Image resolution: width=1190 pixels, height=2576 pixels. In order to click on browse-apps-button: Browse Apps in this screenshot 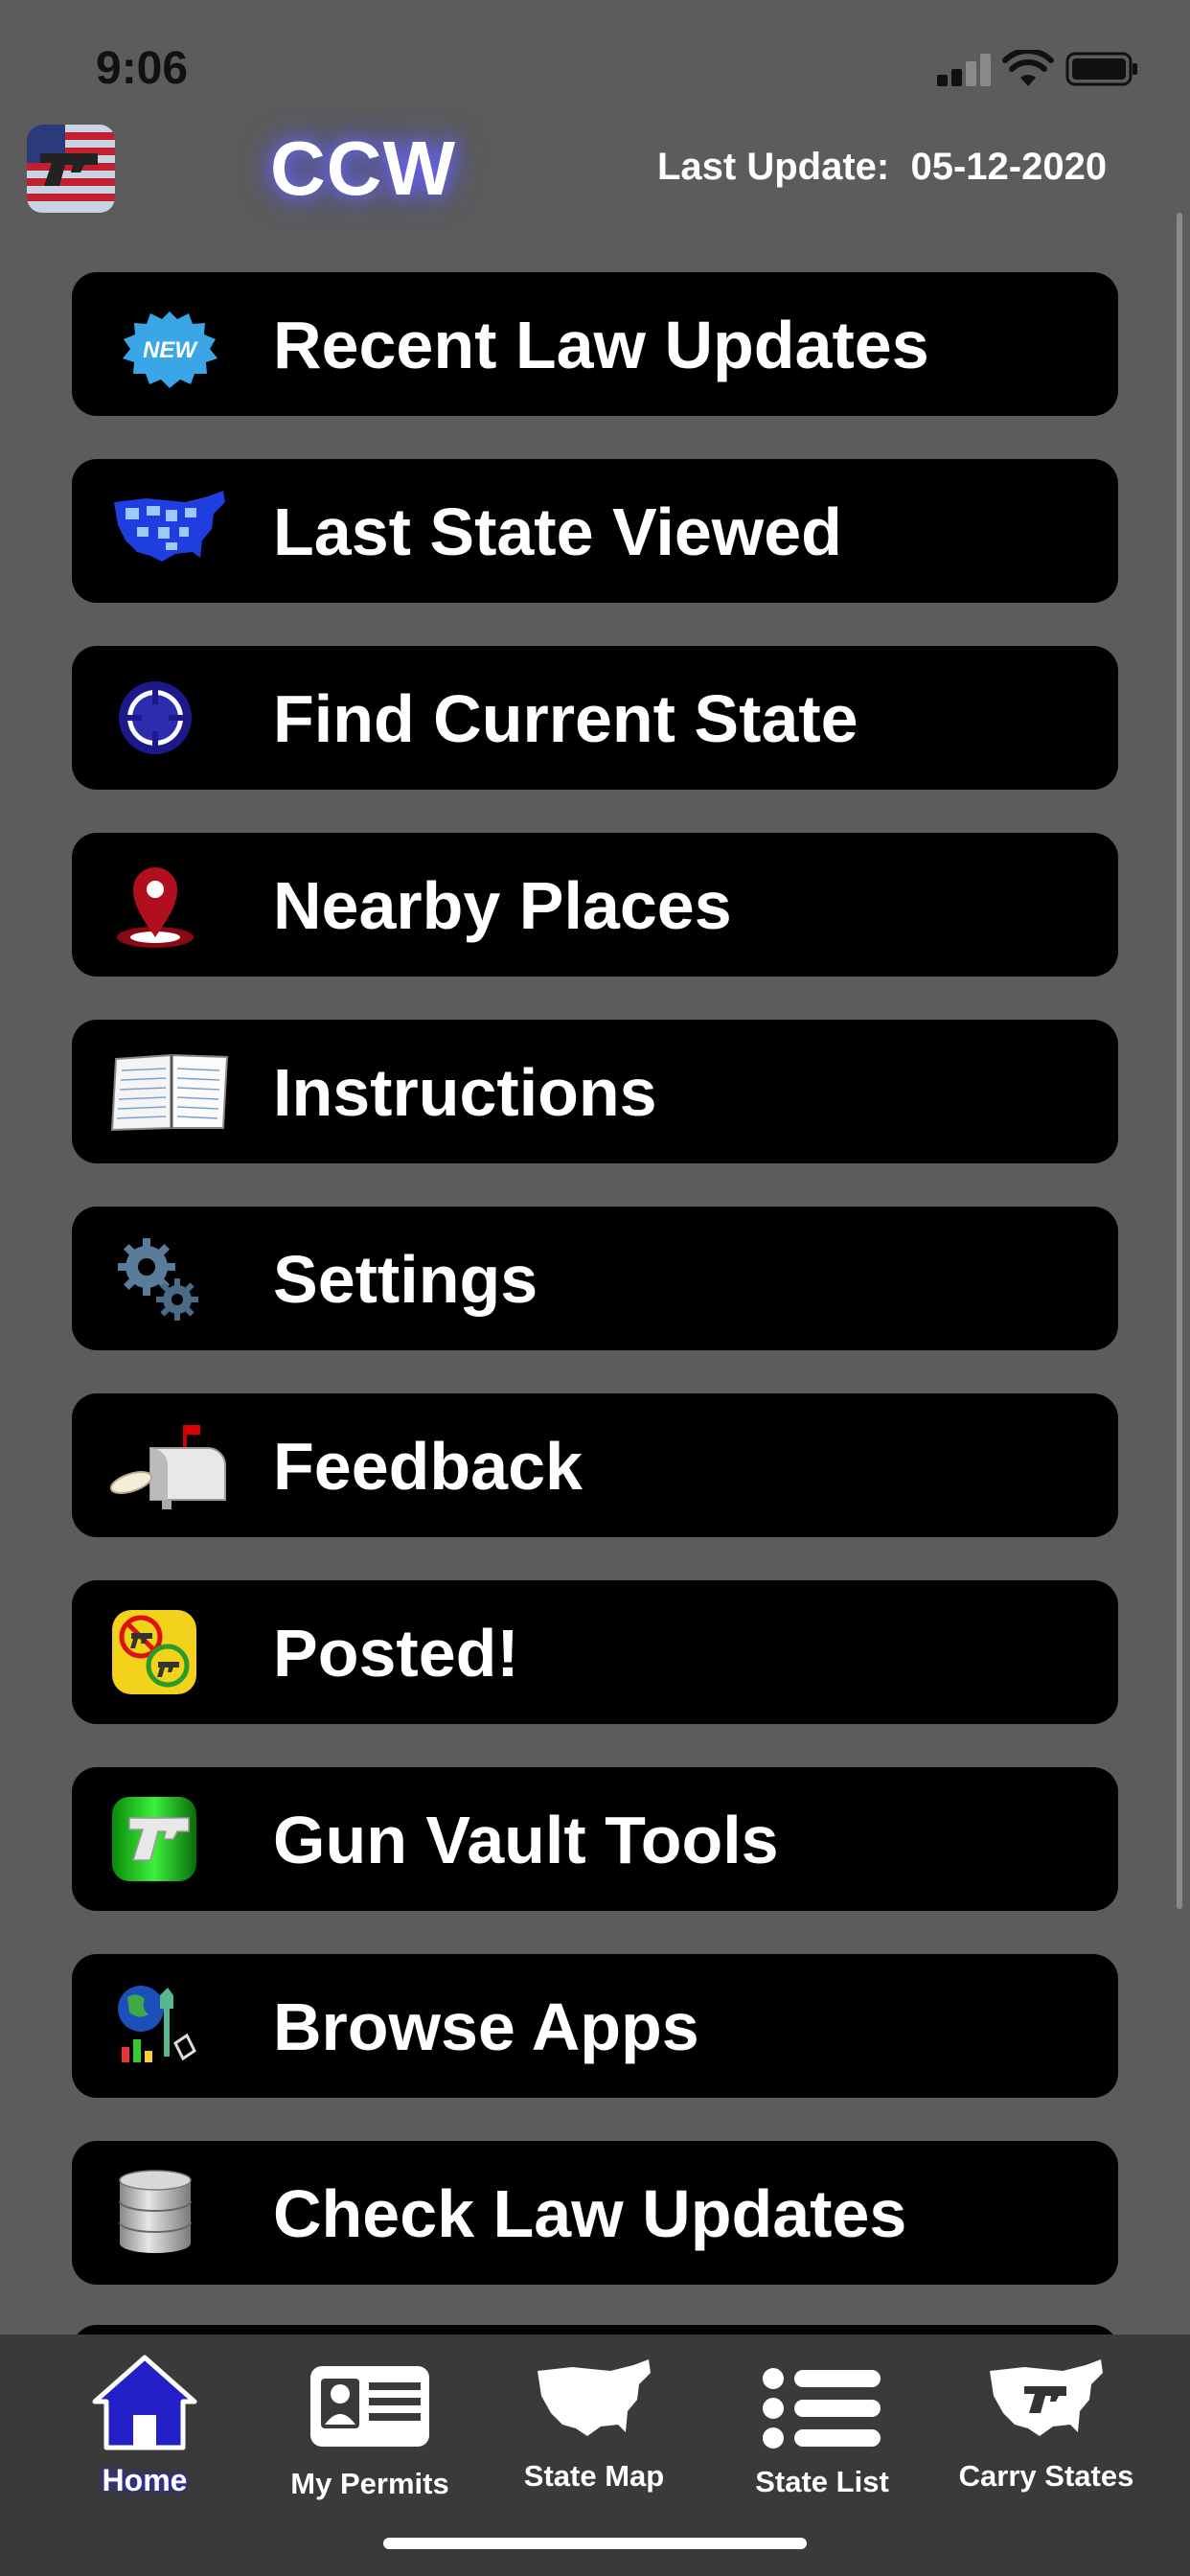, I will do `click(595, 2026)`.